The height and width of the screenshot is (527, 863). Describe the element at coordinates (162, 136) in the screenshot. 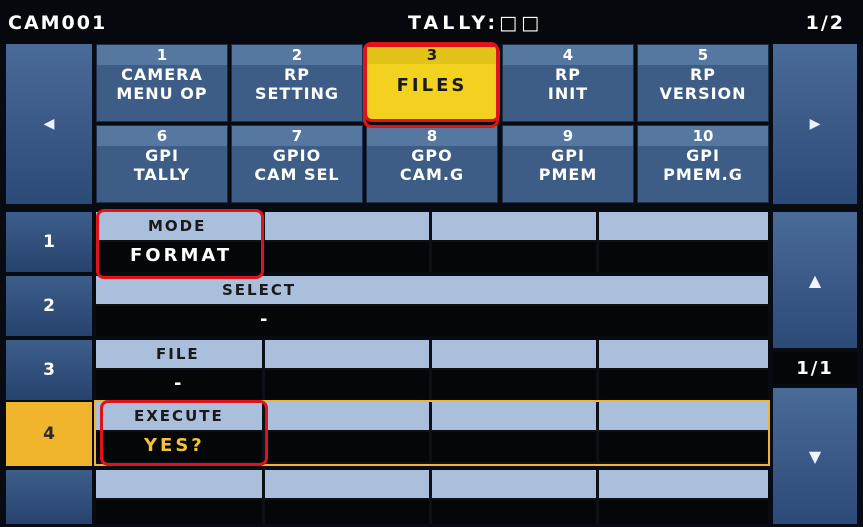

I see `tab-number: 6` at that location.